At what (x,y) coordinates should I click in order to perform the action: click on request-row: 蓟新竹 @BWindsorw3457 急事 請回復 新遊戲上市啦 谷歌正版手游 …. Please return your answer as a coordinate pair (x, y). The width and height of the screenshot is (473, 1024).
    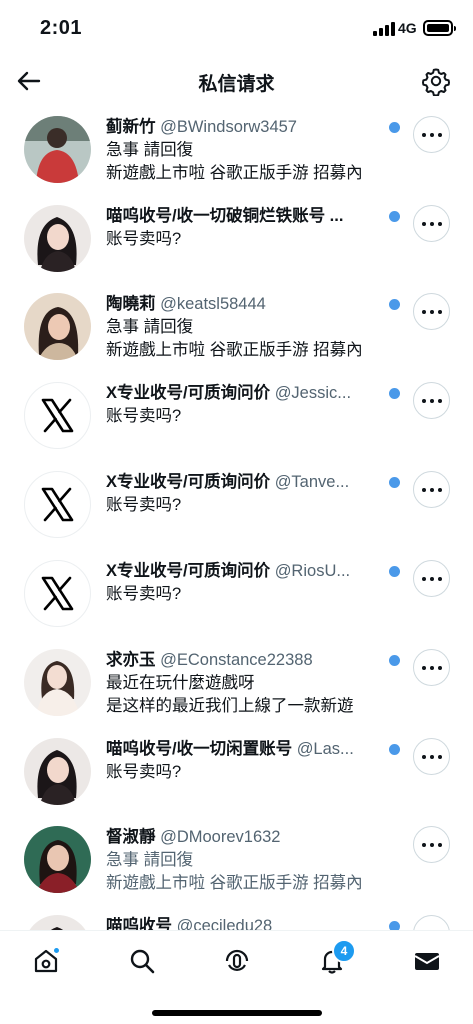
    Looking at the image, I should click on (236, 156).